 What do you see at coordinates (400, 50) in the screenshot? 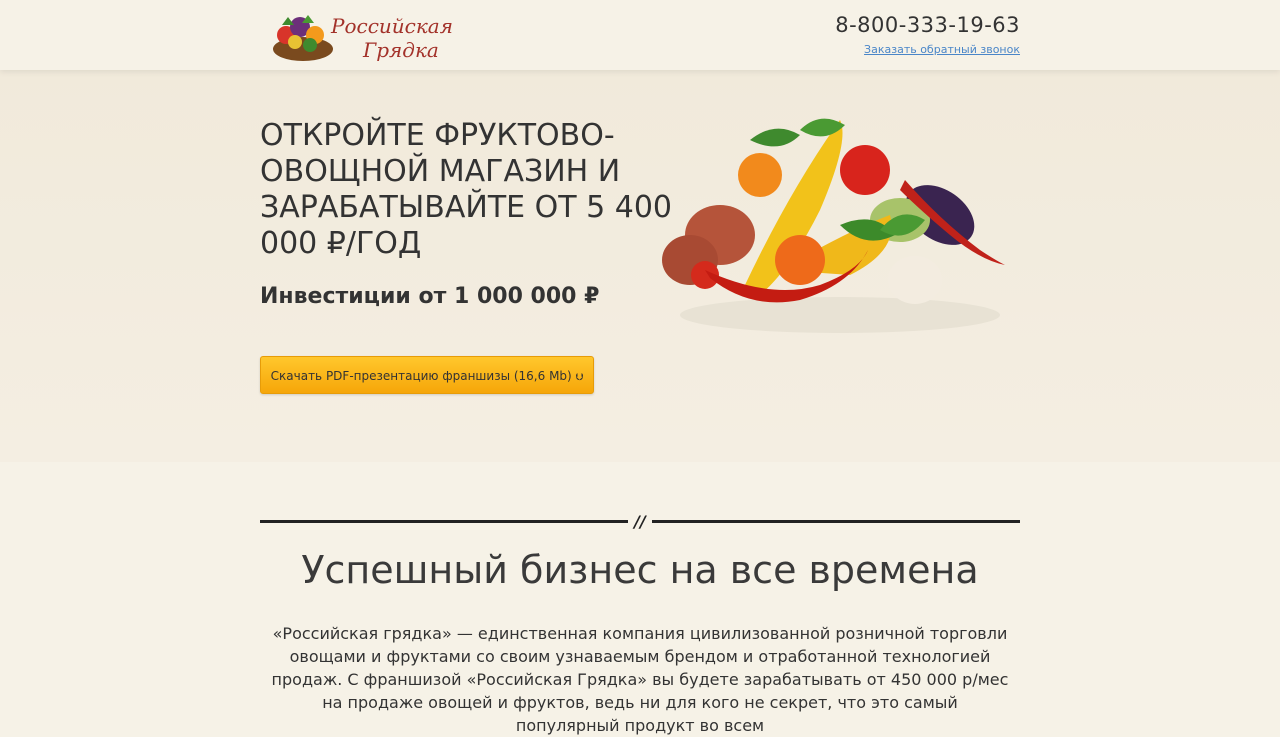
I see `svg-text: Грядка` at bounding box center [400, 50].